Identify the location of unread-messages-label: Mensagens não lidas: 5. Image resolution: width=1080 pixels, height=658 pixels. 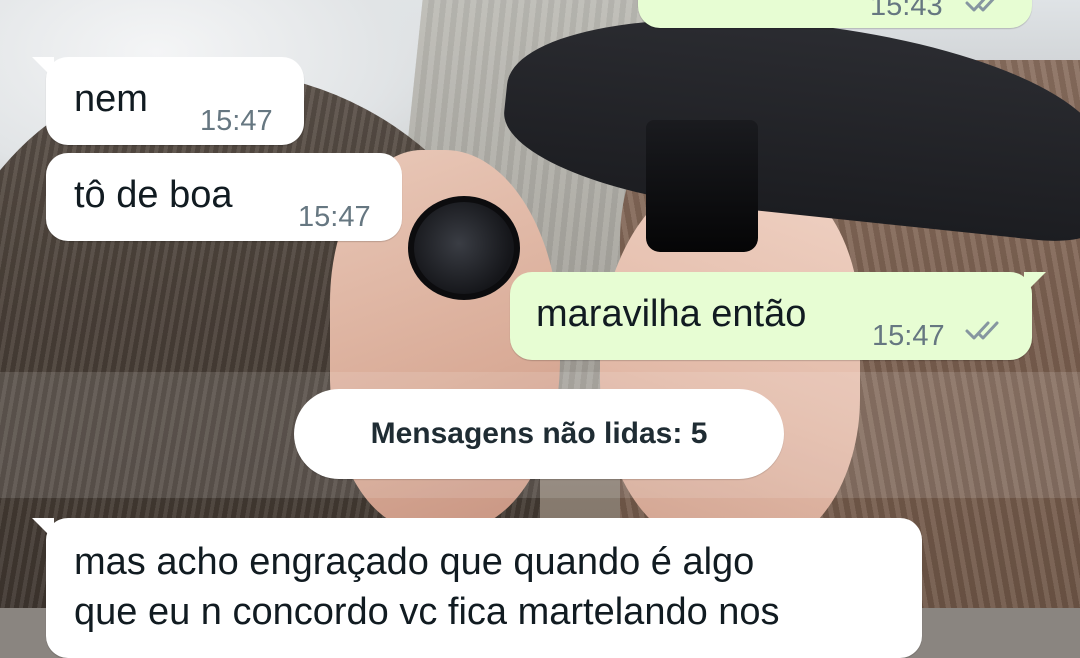
(539, 433).